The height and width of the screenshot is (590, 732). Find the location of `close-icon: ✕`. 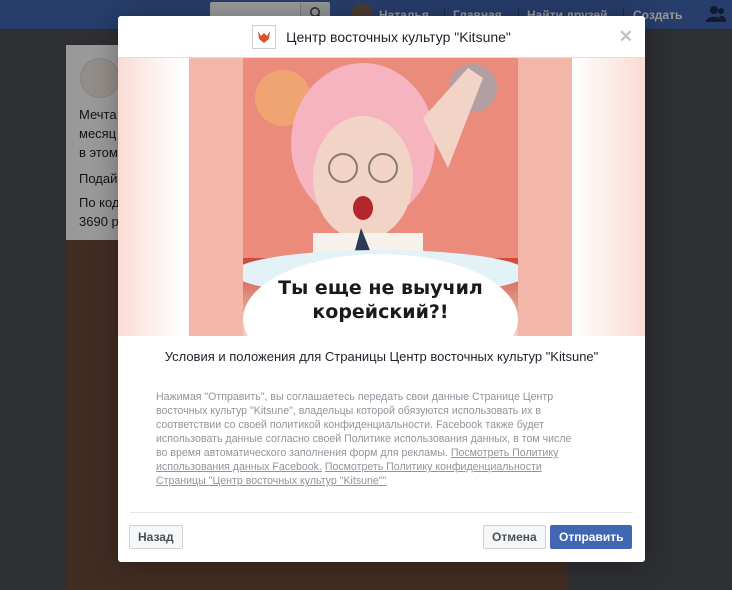

close-icon: ✕ is located at coordinates (626, 36).